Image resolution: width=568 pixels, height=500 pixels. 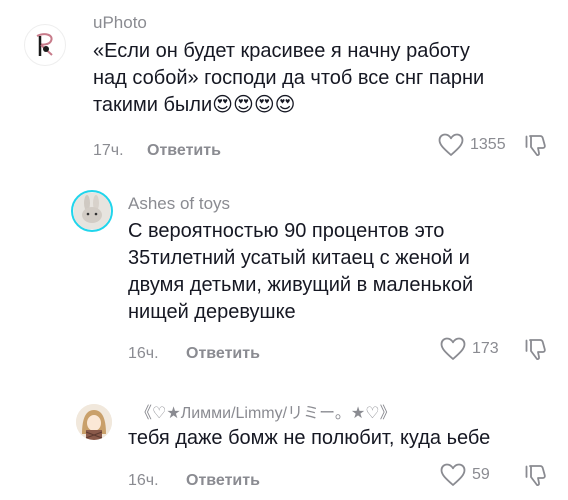 What do you see at coordinates (299, 258) in the screenshot?
I see `comment-text-line: 35тилетний усатый китаец с женой и` at bounding box center [299, 258].